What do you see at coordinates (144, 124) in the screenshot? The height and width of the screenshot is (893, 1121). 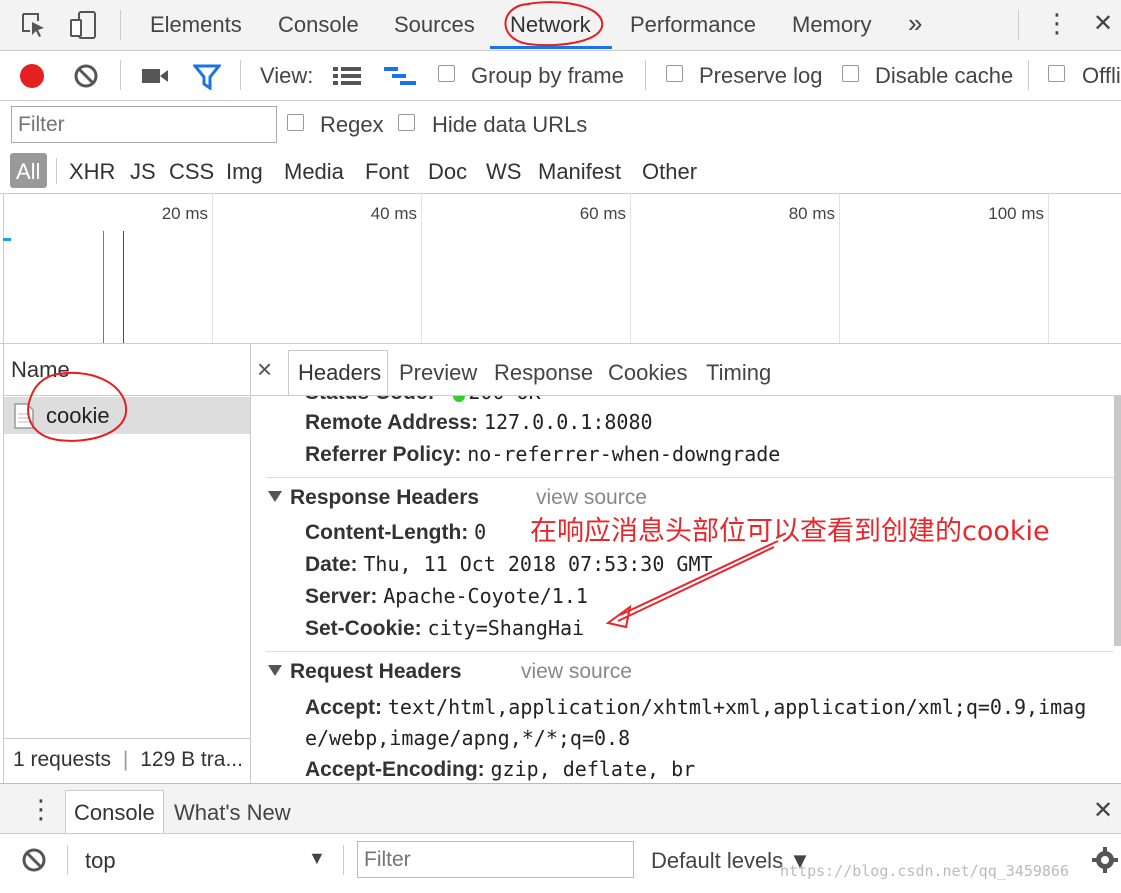 I see `filter-input` at bounding box center [144, 124].